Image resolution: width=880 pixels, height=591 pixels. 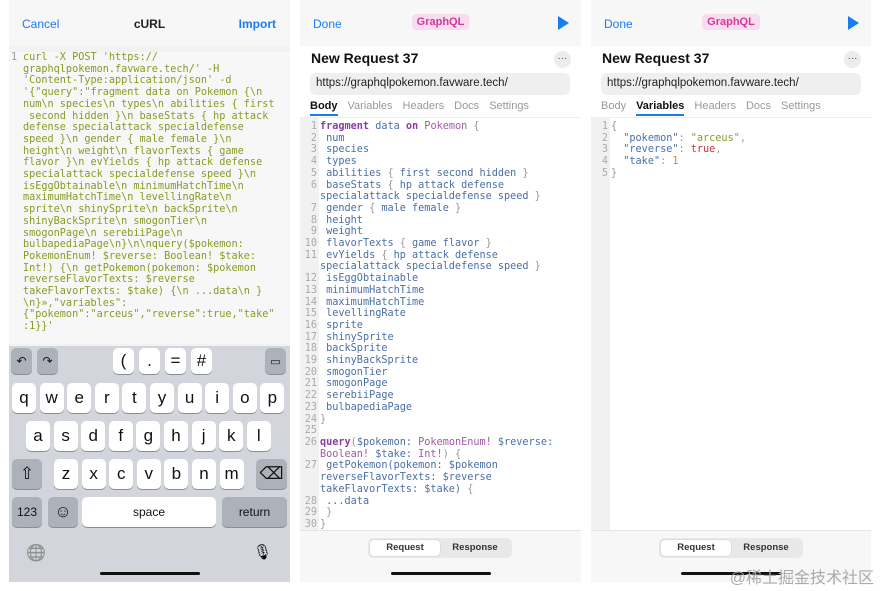 I want to click on code-token: Pokemon, so click(x=446, y=126).